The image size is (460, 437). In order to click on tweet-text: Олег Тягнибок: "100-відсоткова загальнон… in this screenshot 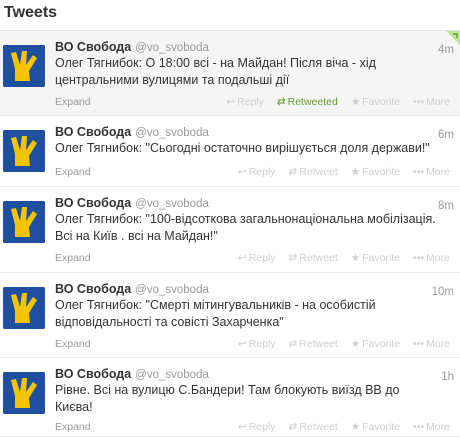, I will do `click(247, 228)`.